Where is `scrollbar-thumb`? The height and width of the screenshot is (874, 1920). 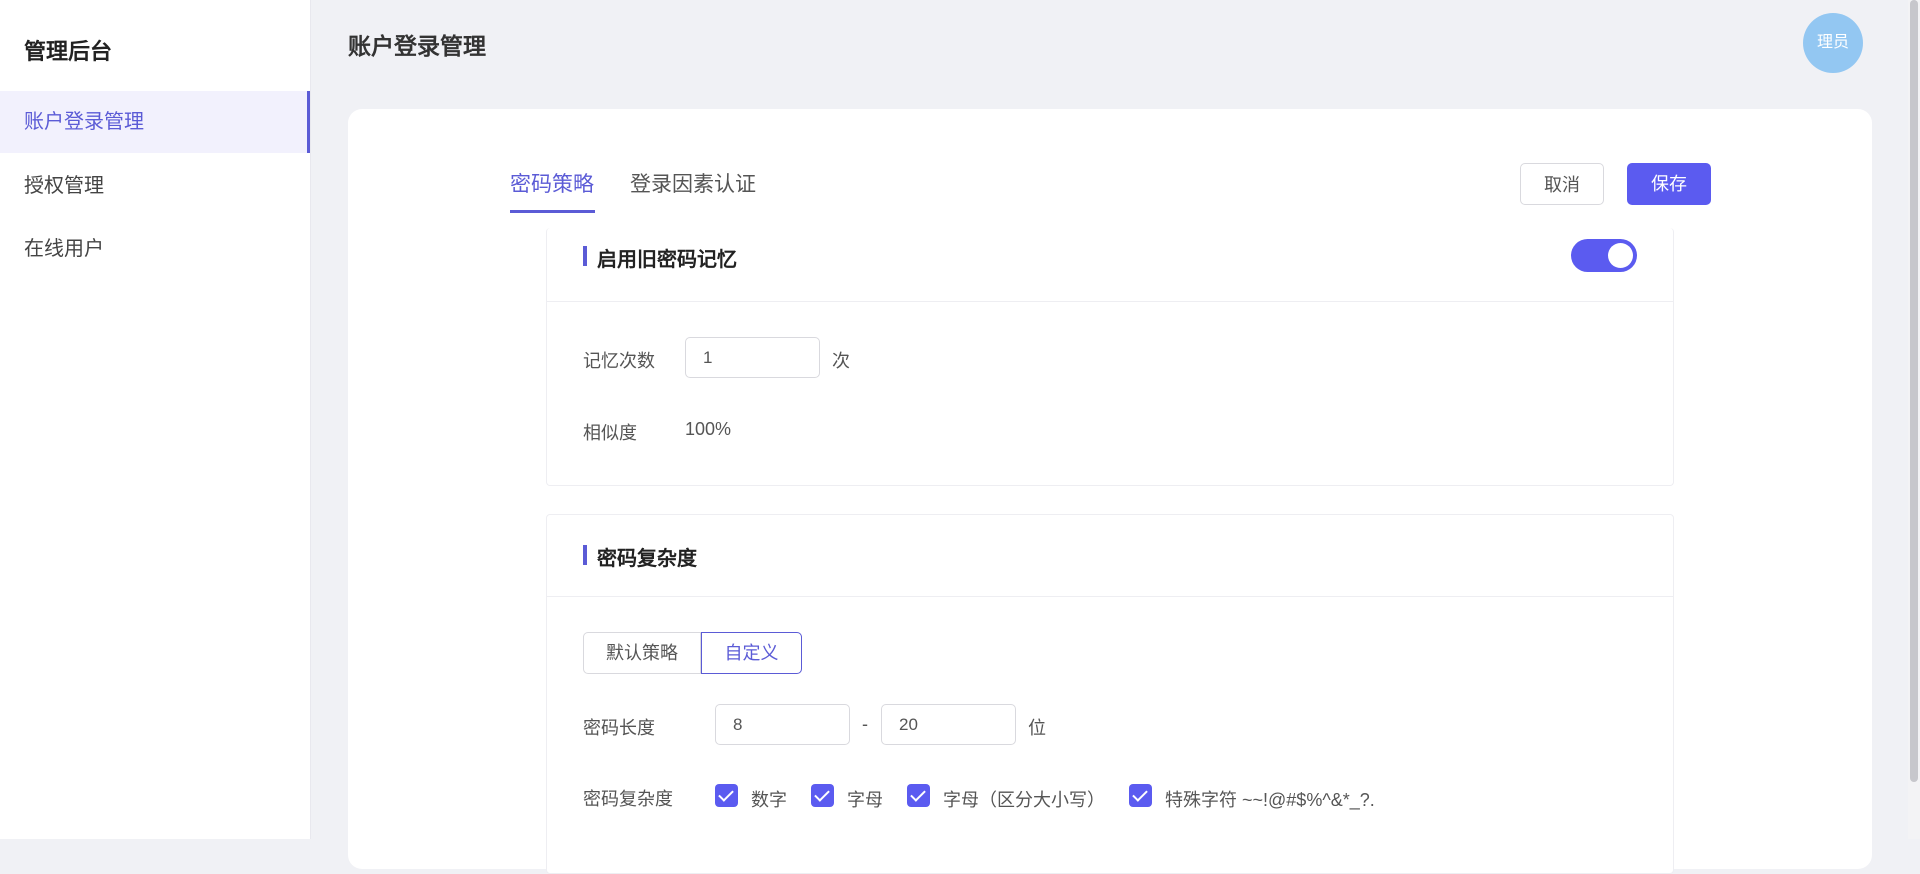
scrollbar-thumb is located at coordinates (1914, 391).